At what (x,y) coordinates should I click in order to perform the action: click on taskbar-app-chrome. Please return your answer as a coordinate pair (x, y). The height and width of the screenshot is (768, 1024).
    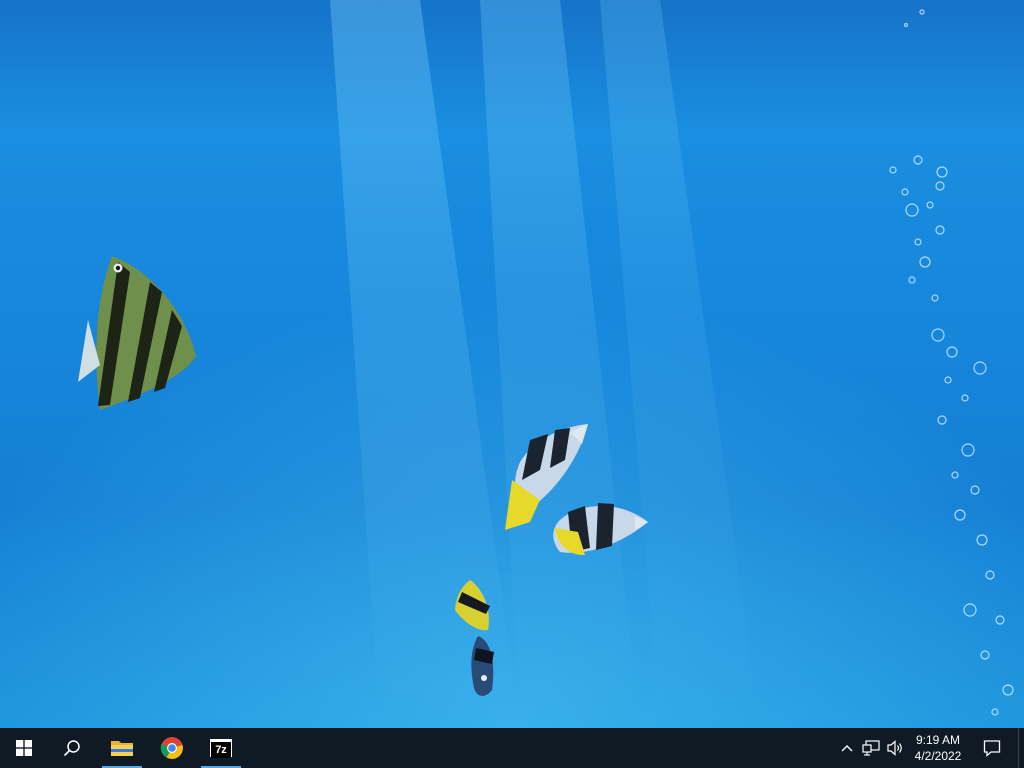
    Looking at the image, I should click on (172, 748).